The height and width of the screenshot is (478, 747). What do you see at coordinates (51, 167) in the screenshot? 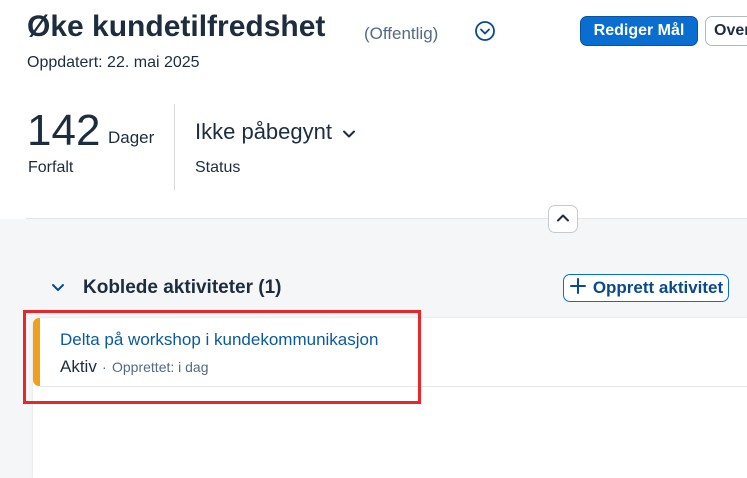
I see `overdue-label: Forfalt` at bounding box center [51, 167].